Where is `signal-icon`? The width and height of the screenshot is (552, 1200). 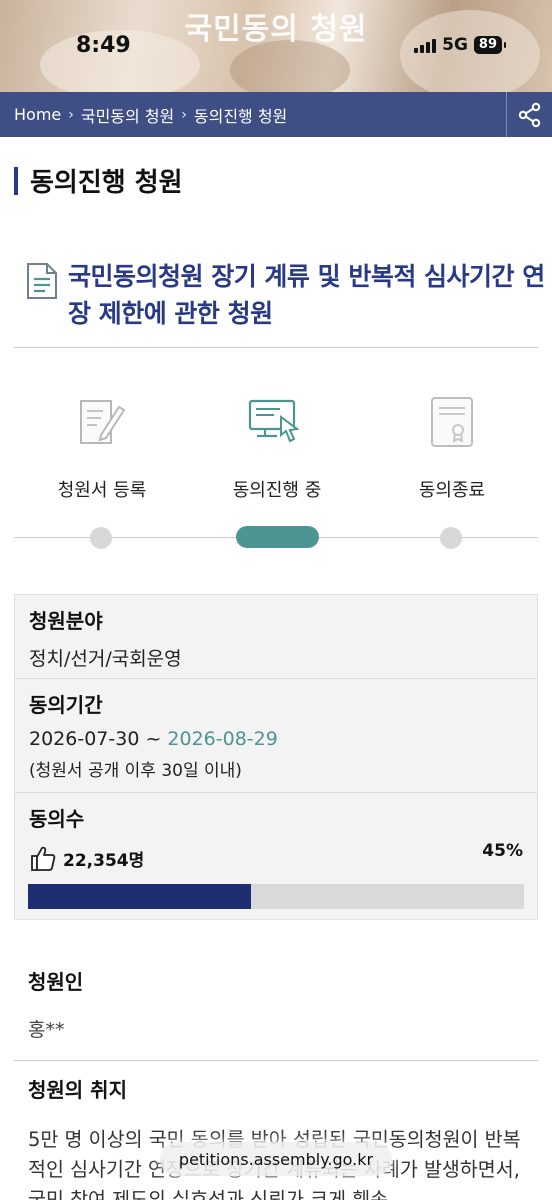
signal-icon is located at coordinates (425, 45).